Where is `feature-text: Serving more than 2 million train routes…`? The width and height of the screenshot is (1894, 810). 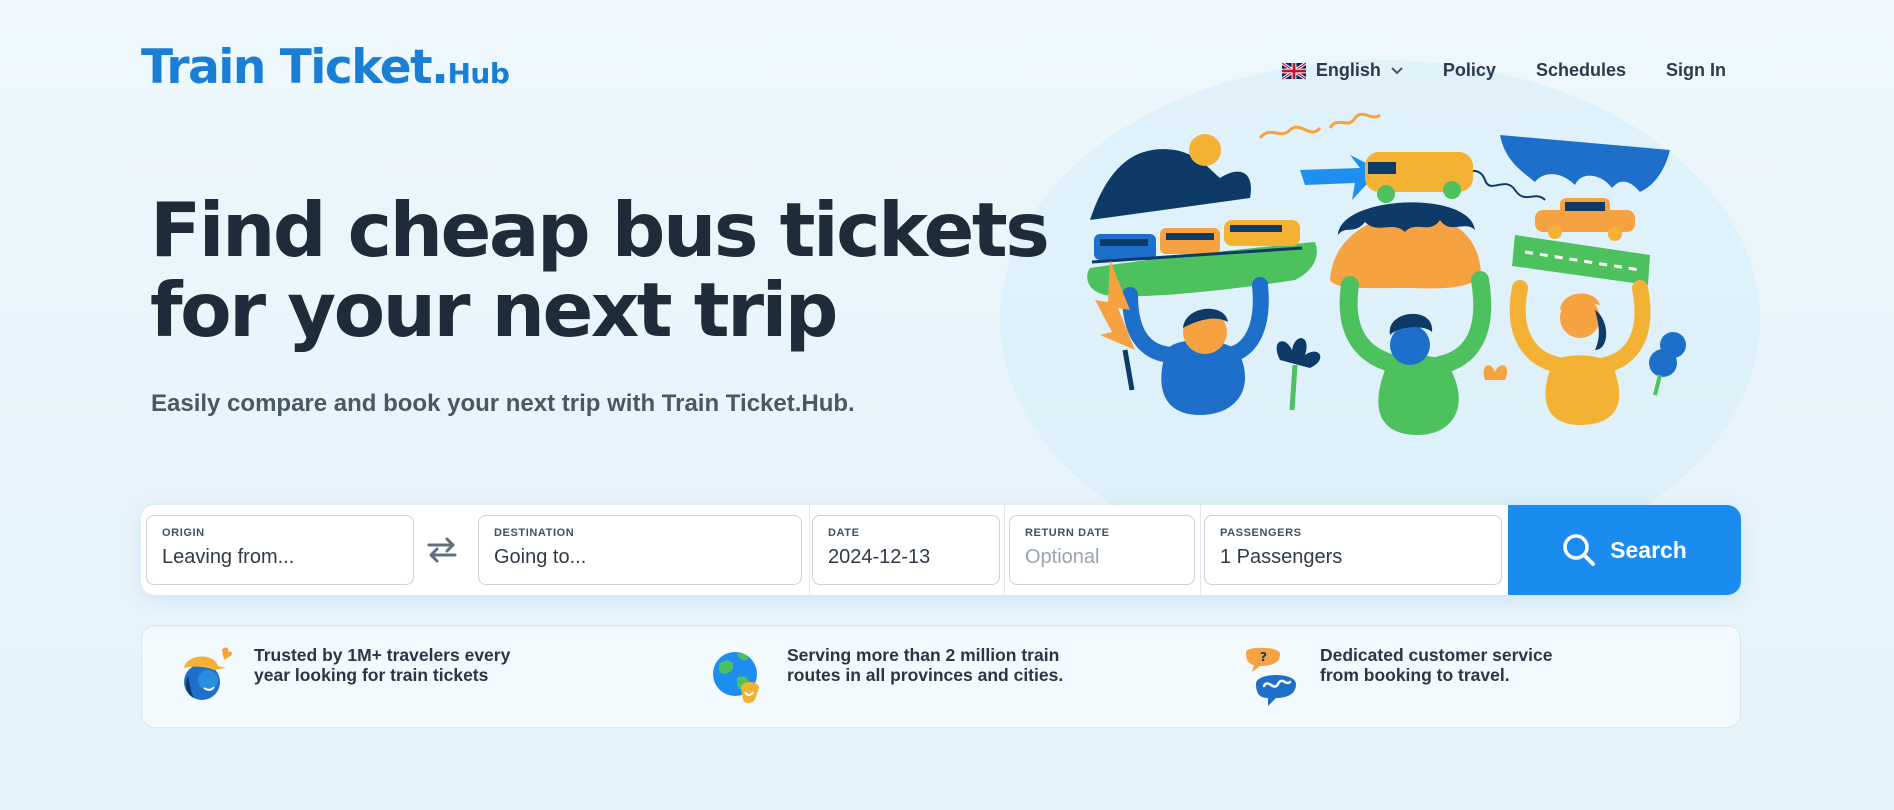 feature-text: Serving more than 2 million train routes… is located at coordinates (925, 665).